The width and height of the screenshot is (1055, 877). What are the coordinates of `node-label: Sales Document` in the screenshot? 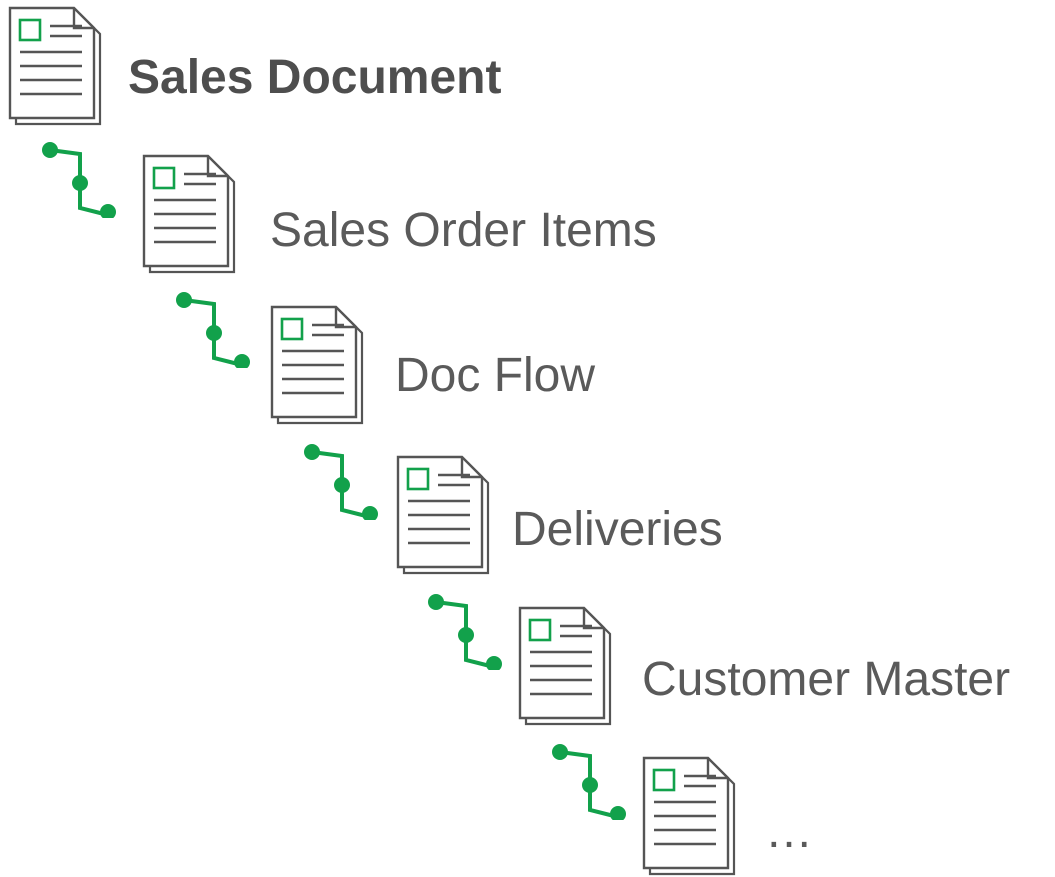 It's located at (315, 77).